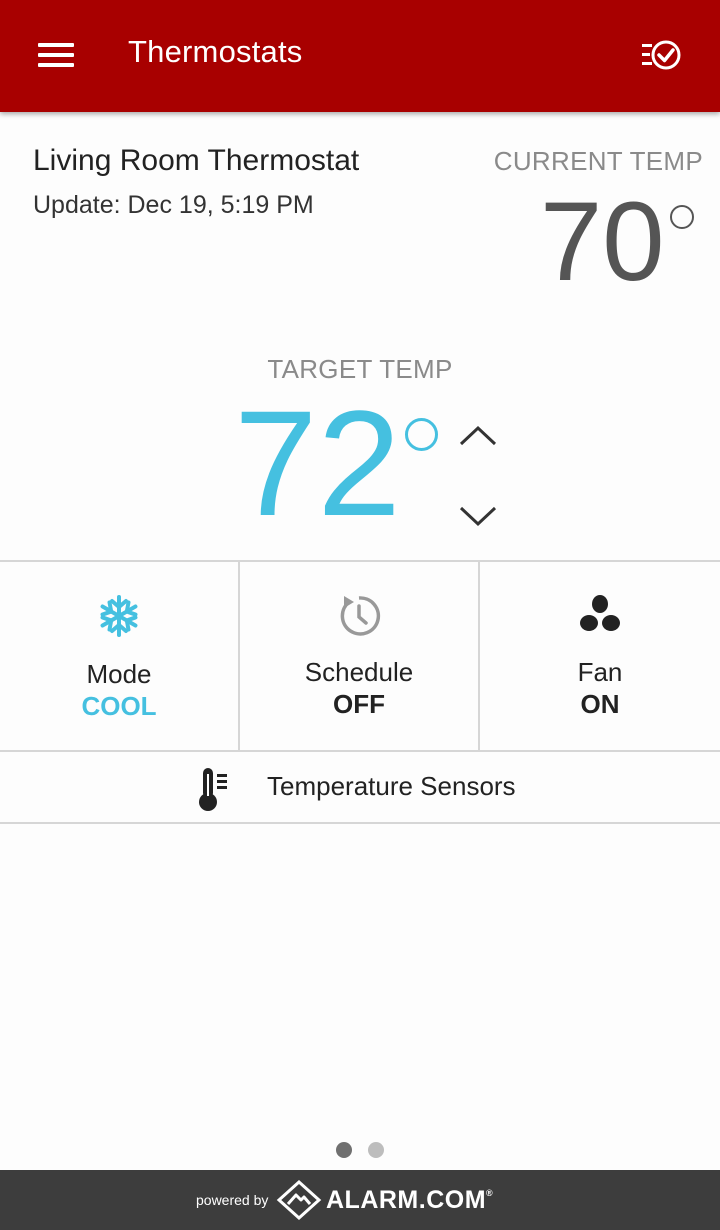 Image resolution: width=720 pixels, height=1230 pixels. I want to click on fan-icon, so click(600, 613).